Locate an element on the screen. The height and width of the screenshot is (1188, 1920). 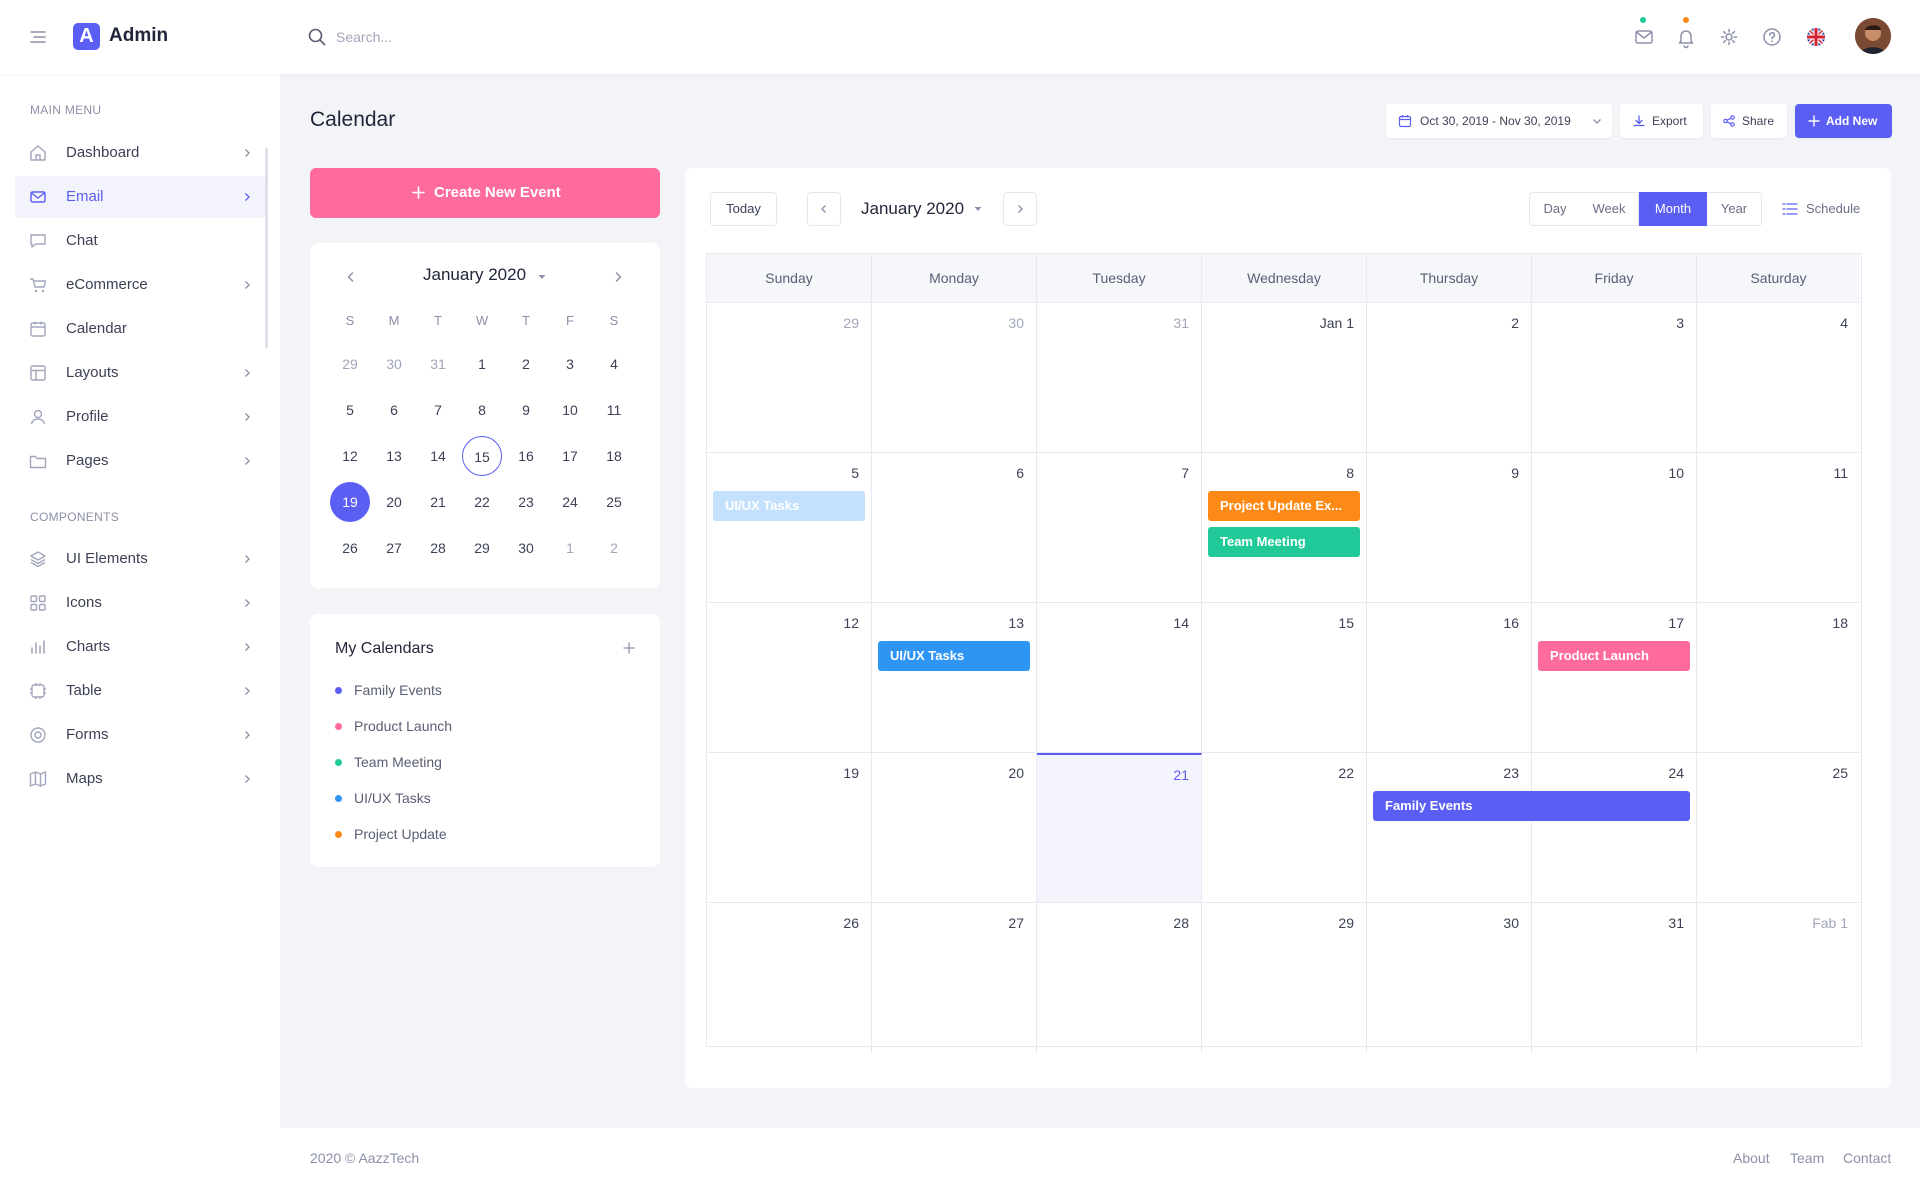
day-cell: 12 is located at coordinates (789, 678).